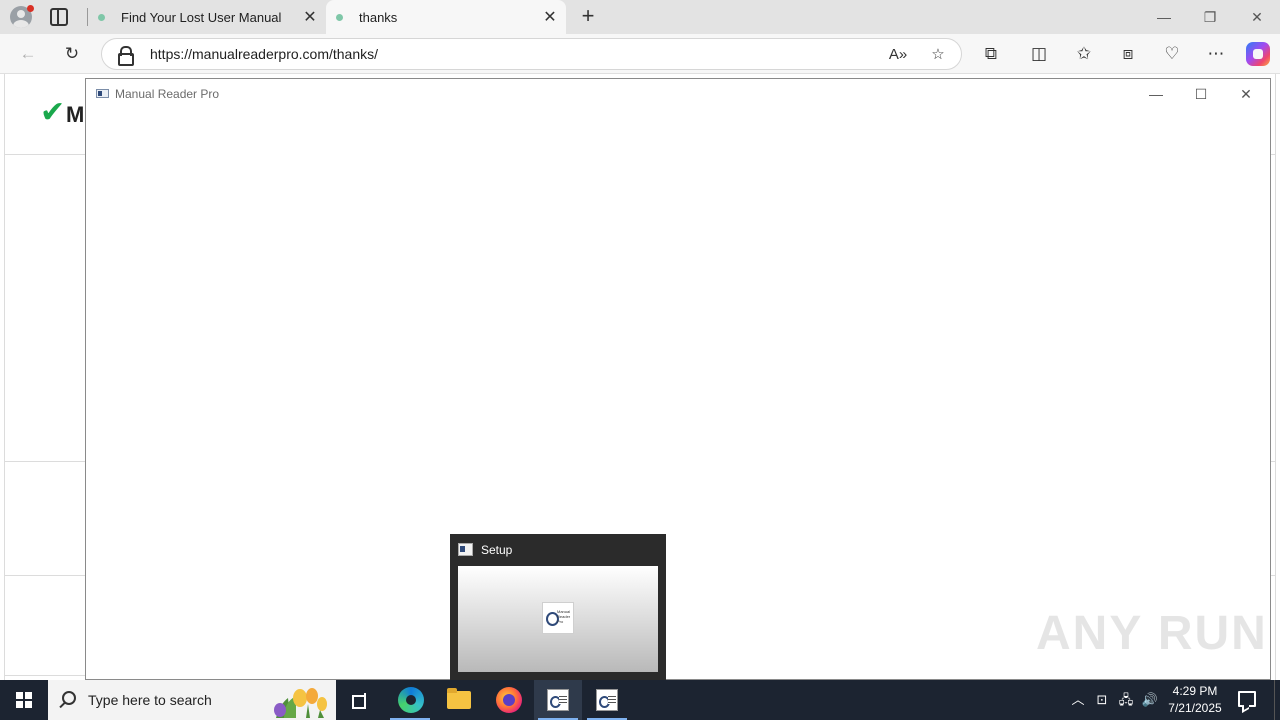 This screenshot has height=720, width=1280. Describe the element at coordinates (1128, 54) in the screenshot. I see `collections-icon: ⧈` at that location.